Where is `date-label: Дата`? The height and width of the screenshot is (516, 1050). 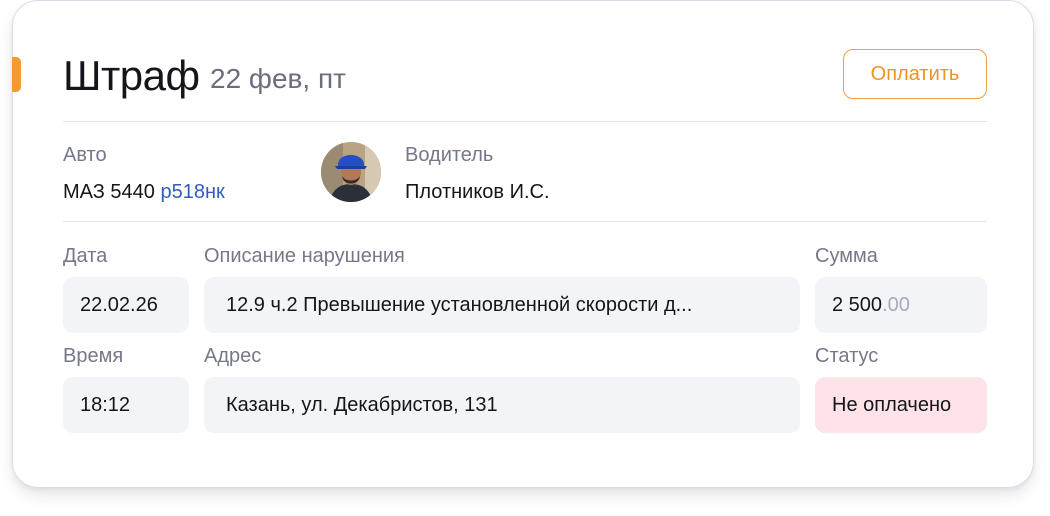 date-label: Дата is located at coordinates (85, 256).